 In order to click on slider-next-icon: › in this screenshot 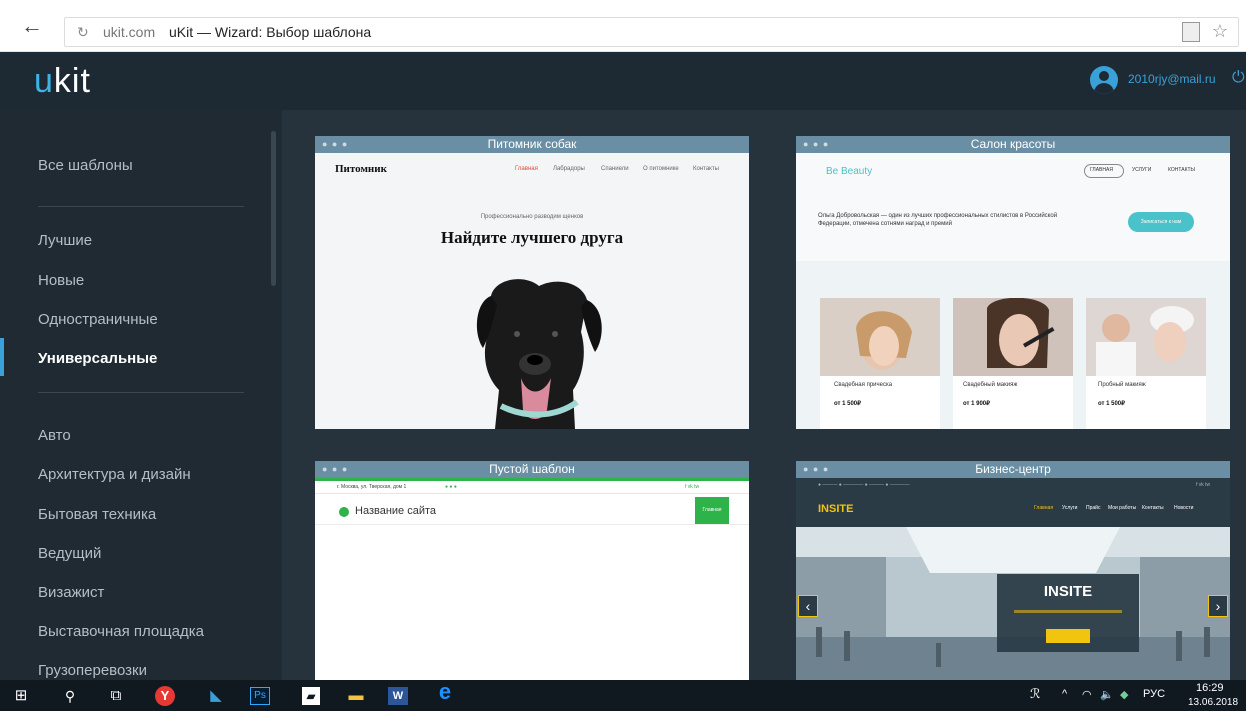, I will do `click(1218, 606)`.